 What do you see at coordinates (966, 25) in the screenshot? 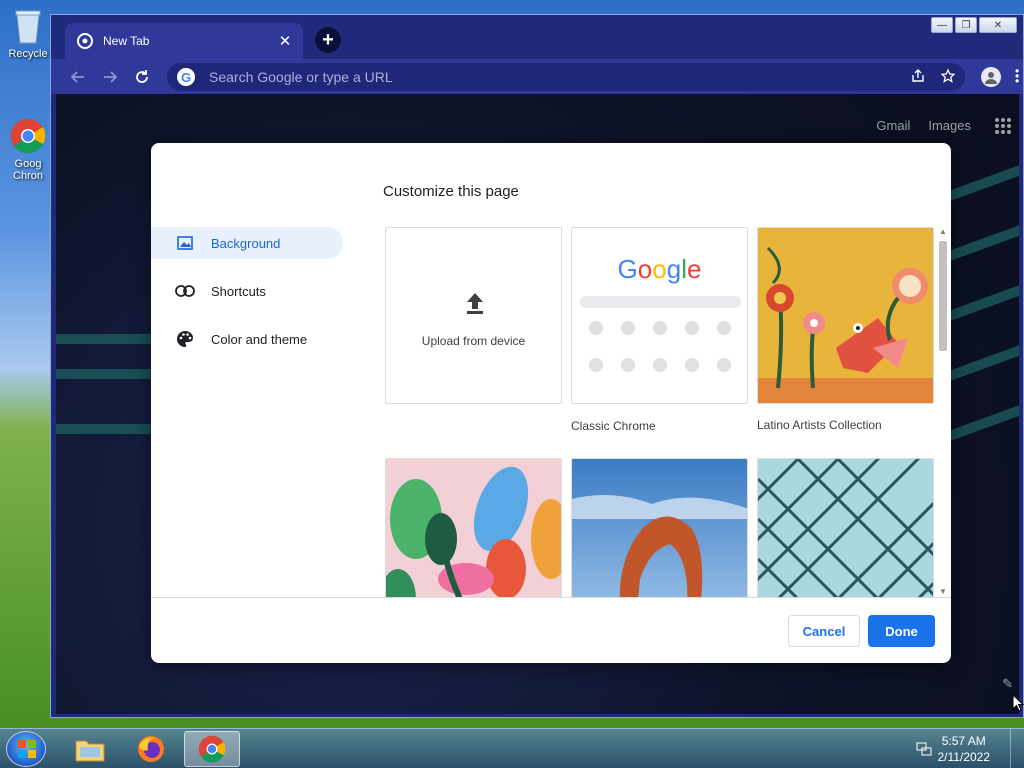
I see `maximize-button: ❐` at bounding box center [966, 25].